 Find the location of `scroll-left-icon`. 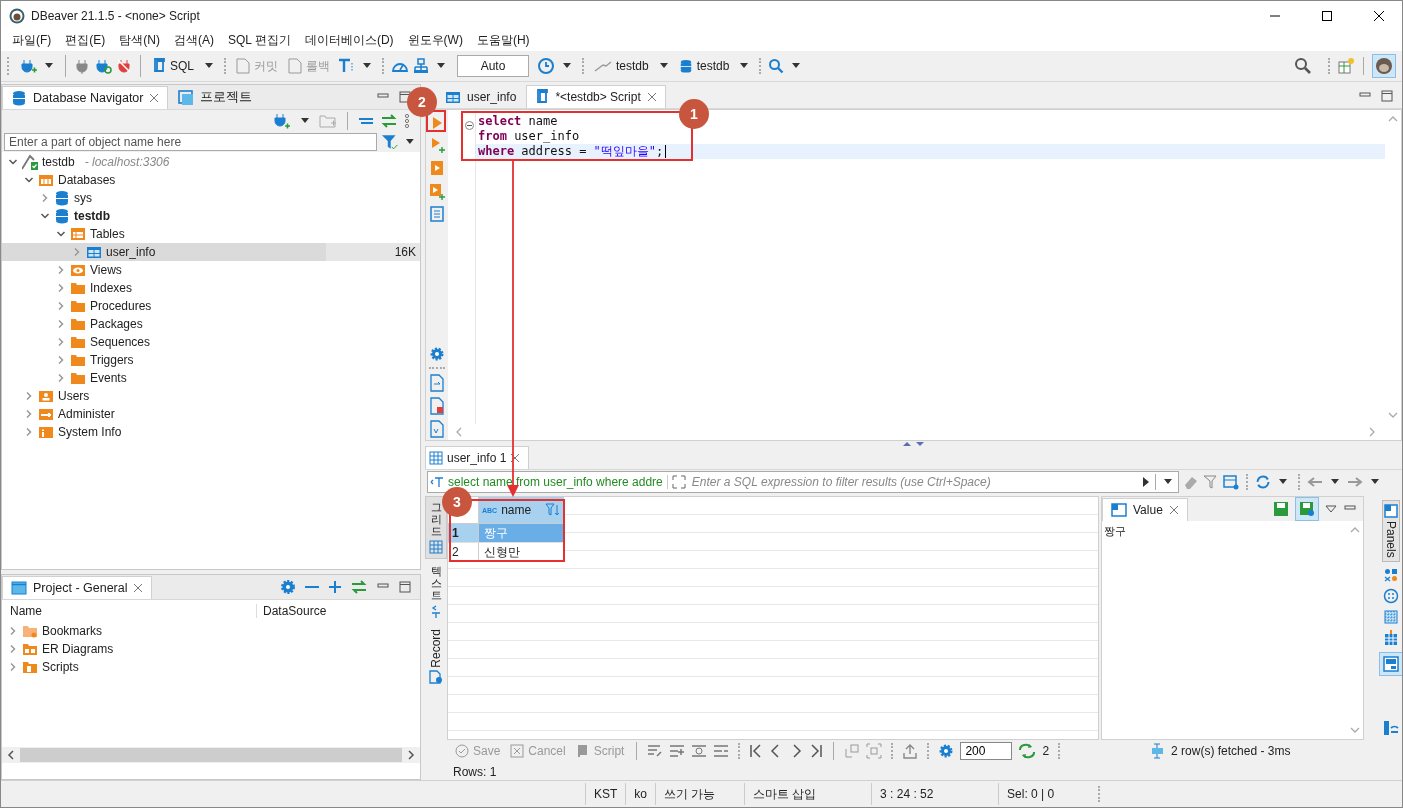

scroll-left-icon is located at coordinates (11, 755).